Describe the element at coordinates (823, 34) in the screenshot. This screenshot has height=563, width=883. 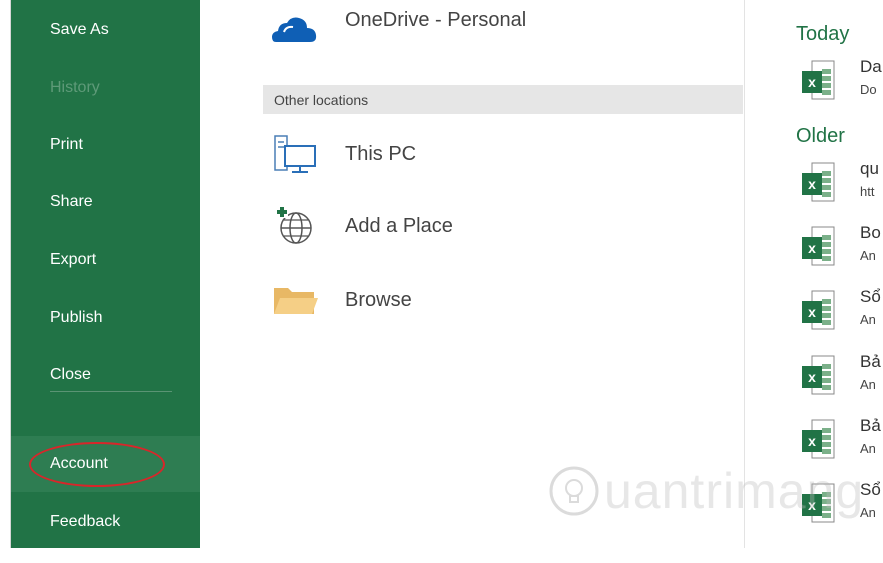
I see `group-header-today: Today` at that location.